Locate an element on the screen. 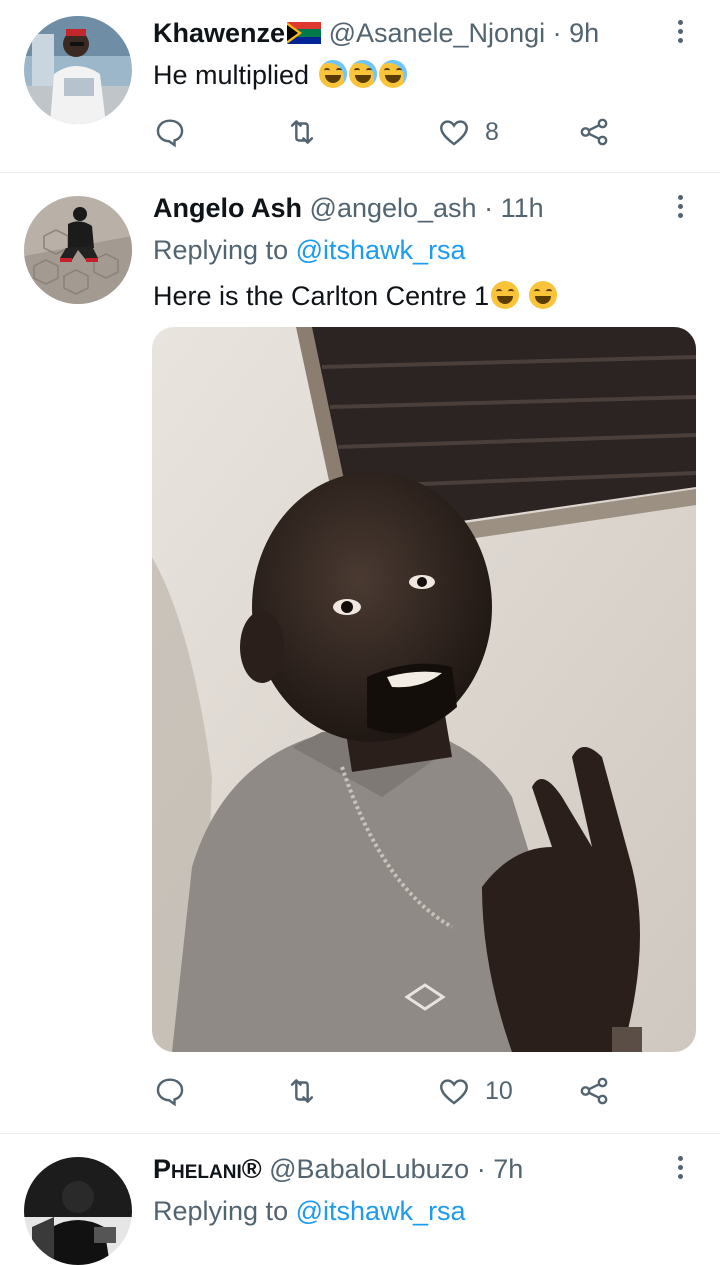 The width and height of the screenshot is (720, 1265). tweet-text-body: He multiplied is located at coordinates (231, 75).